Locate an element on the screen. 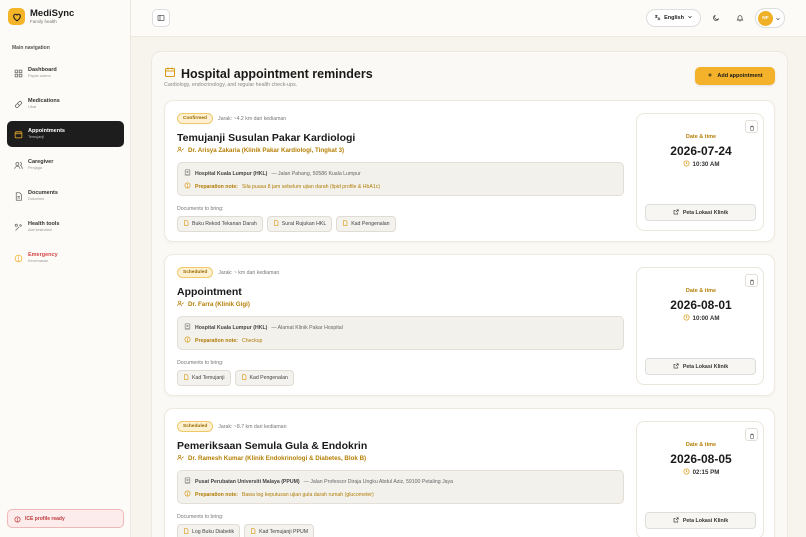 Image resolution: width=806 pixels, height=537 pixels. top-header: English NF is located at coordinates (468, 18).